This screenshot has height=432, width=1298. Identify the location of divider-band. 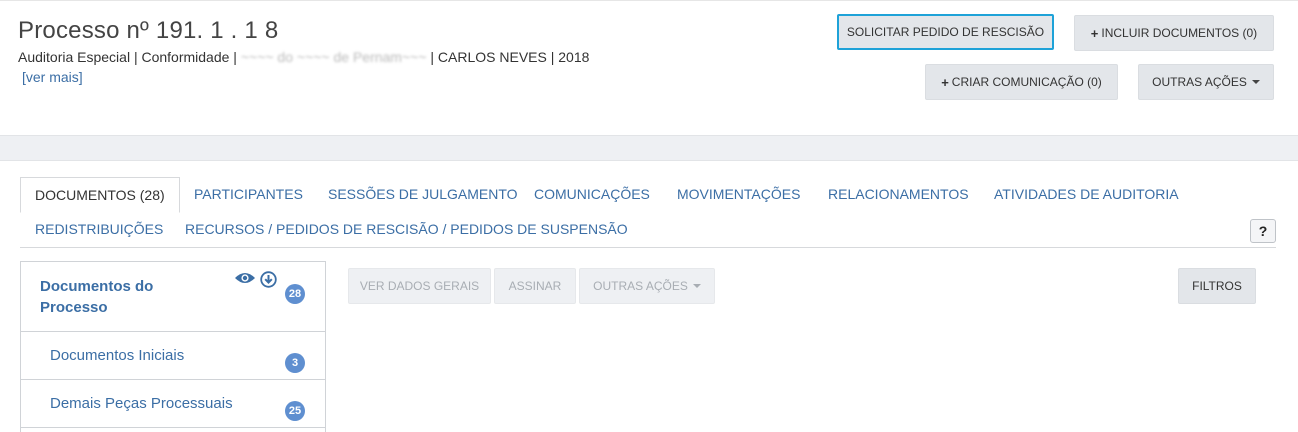
(649, 148).